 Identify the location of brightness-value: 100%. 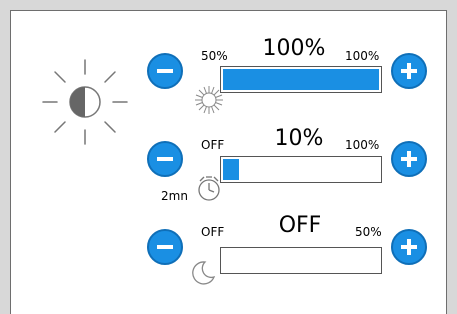
(294, 48).